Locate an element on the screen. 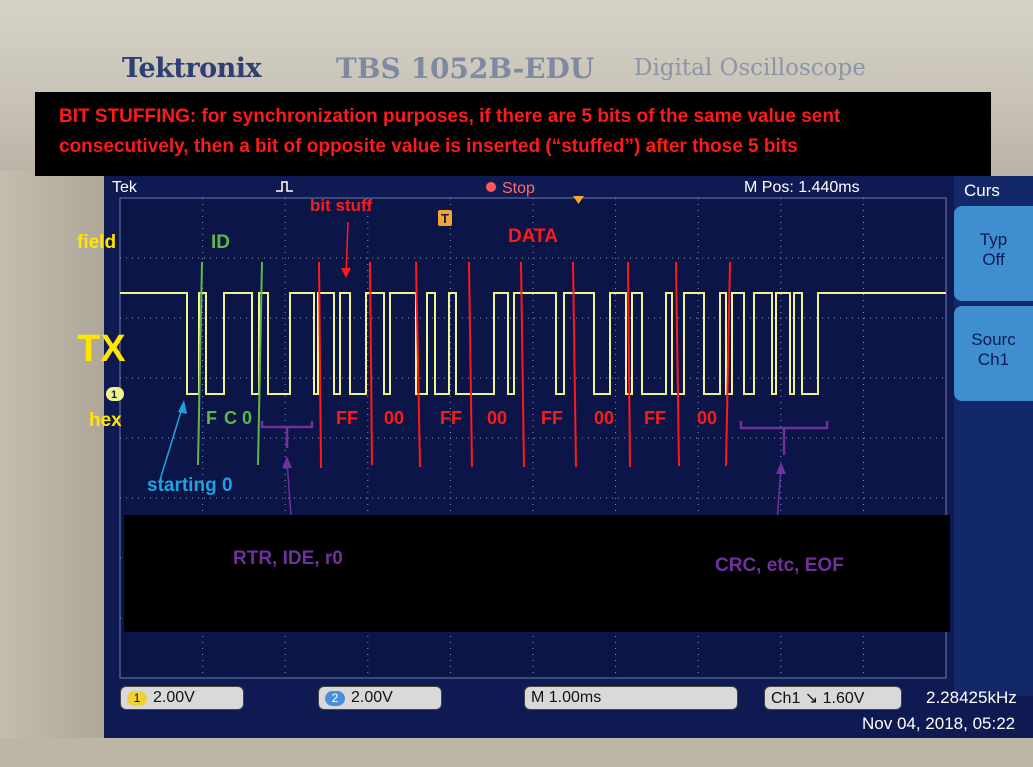  id-hex-0: 0 is located at coordinates (247, 418).